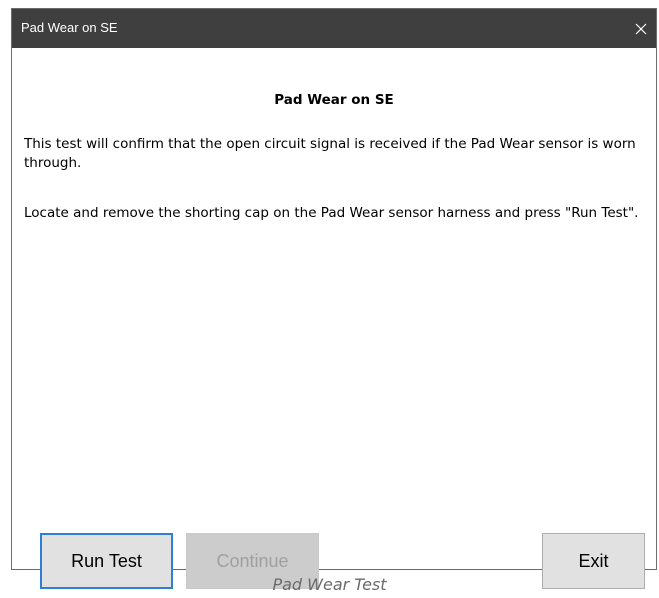 The image size is (659, 598). I want to click on title-bar: Pad Wear on SE, so click(334, 28).